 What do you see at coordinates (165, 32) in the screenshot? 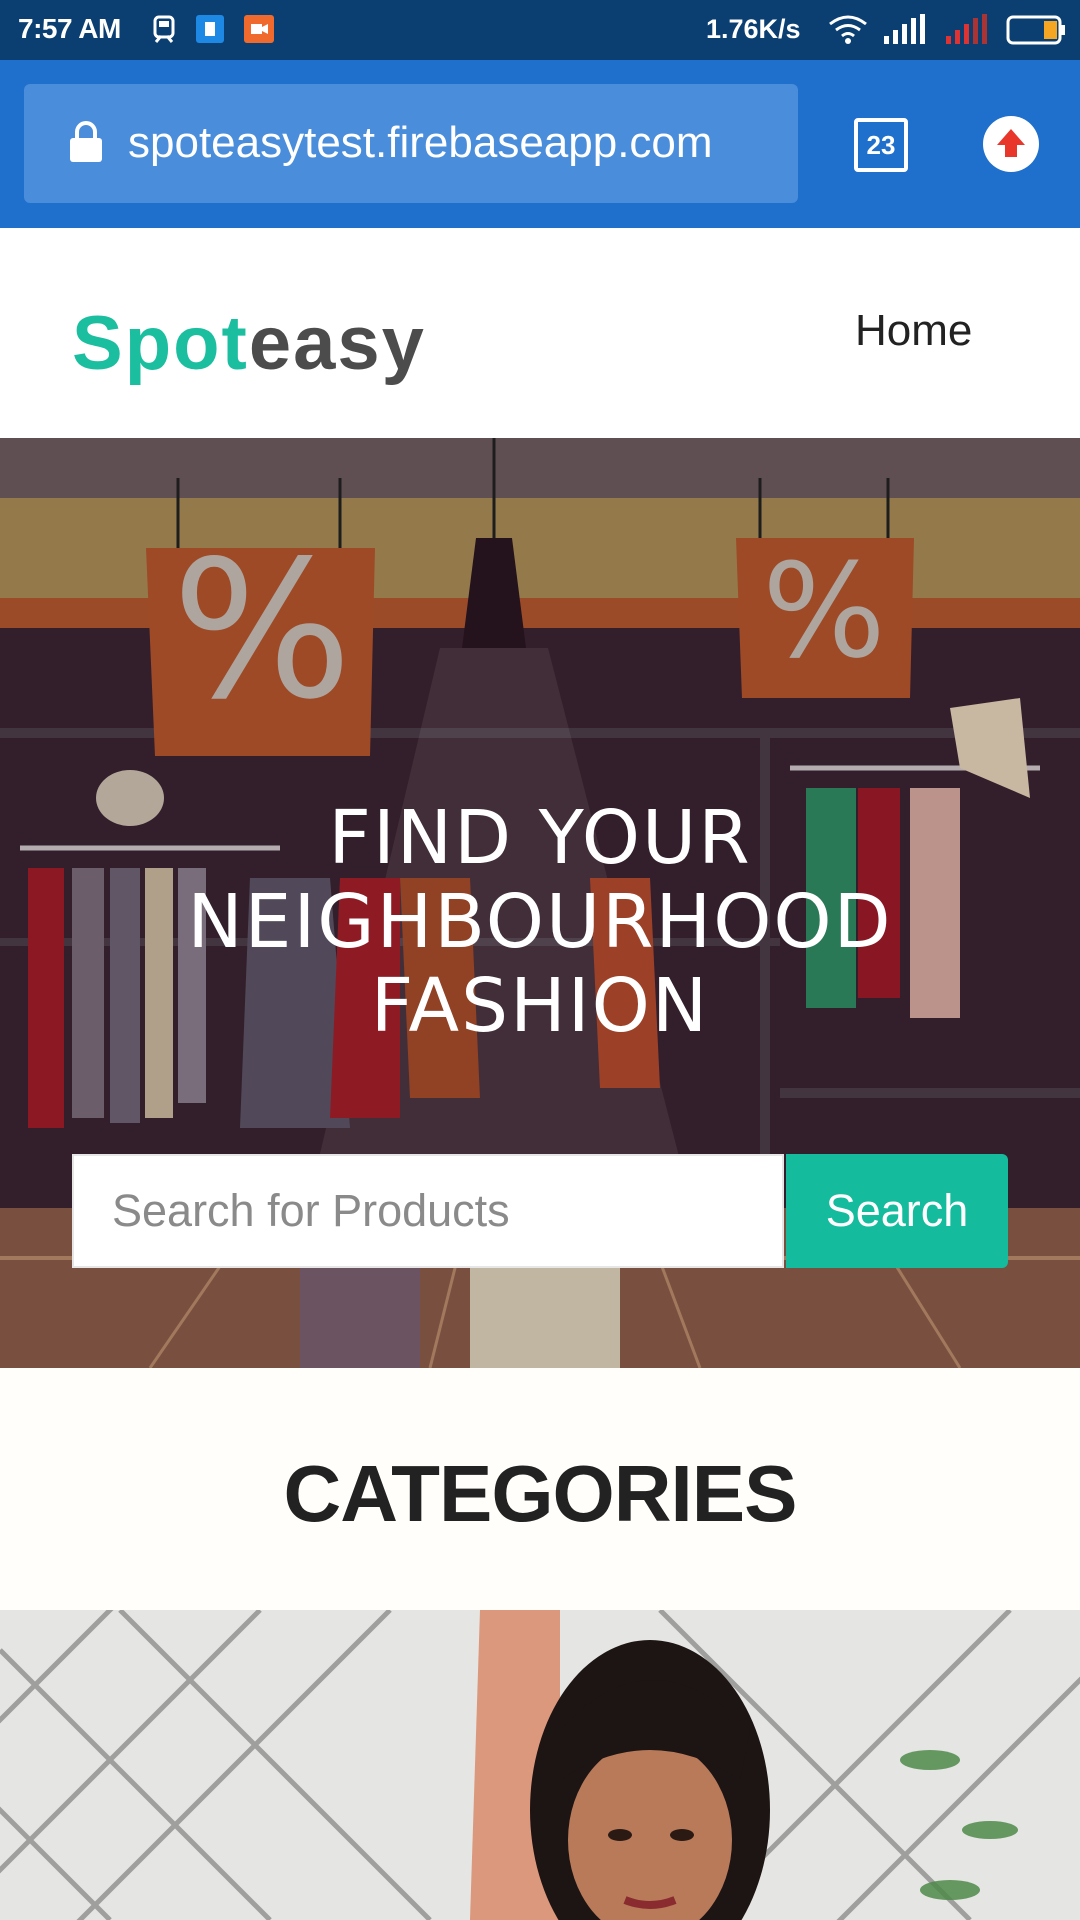
I see `train-icon` at bounding box center [165, 32].